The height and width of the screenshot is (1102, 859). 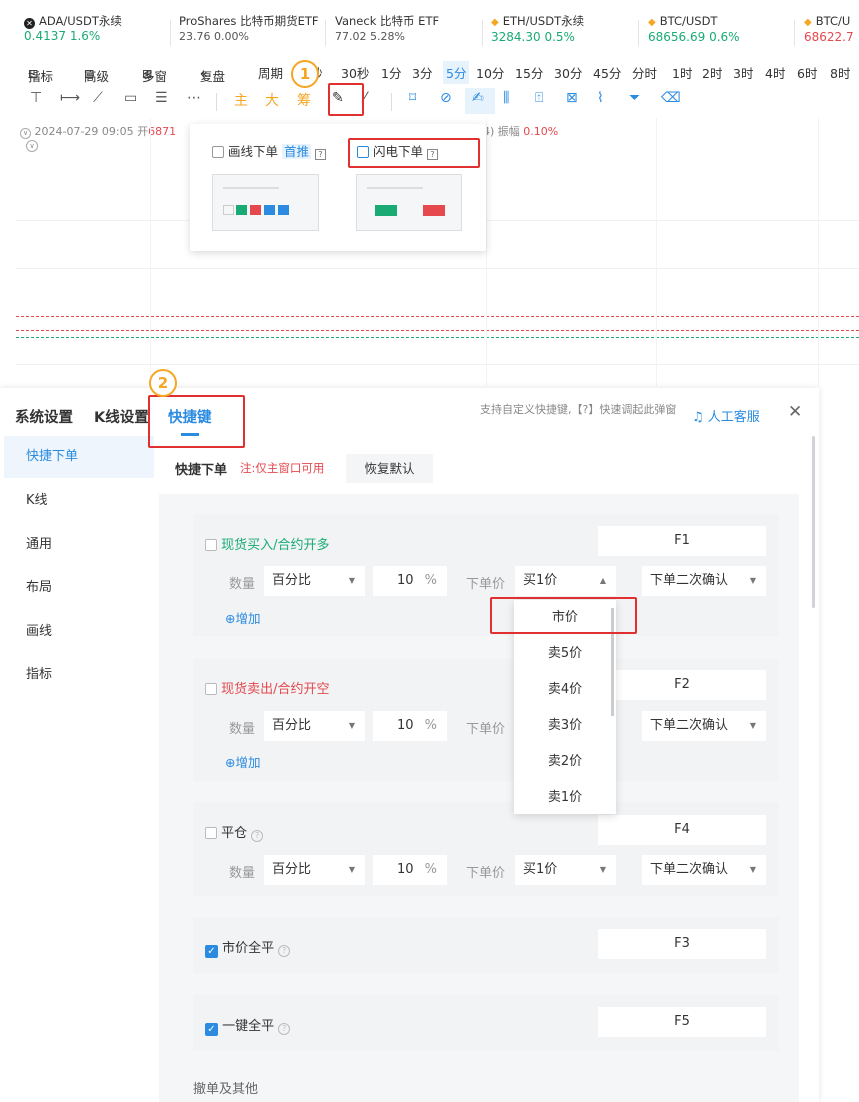 What do you see at coordinates (446, 98) in the screenshot?
I see `link-icon: ⊘` at bounding box center [446, 98].